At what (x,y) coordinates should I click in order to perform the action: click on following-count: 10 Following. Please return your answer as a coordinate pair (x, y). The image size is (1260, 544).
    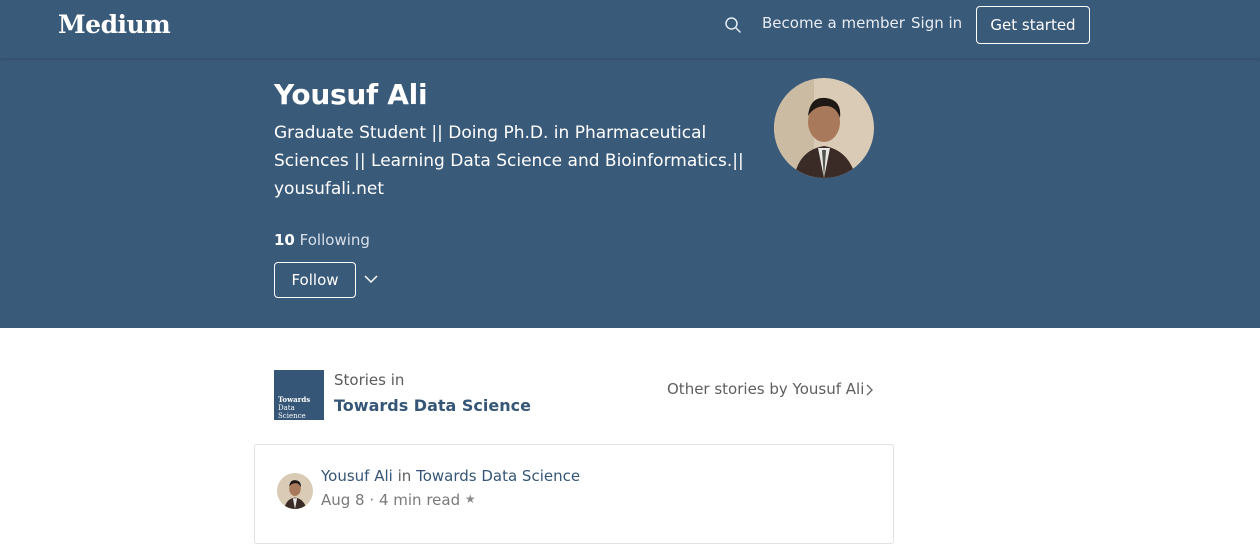
    Looking at the image, I should click on (322, 240).